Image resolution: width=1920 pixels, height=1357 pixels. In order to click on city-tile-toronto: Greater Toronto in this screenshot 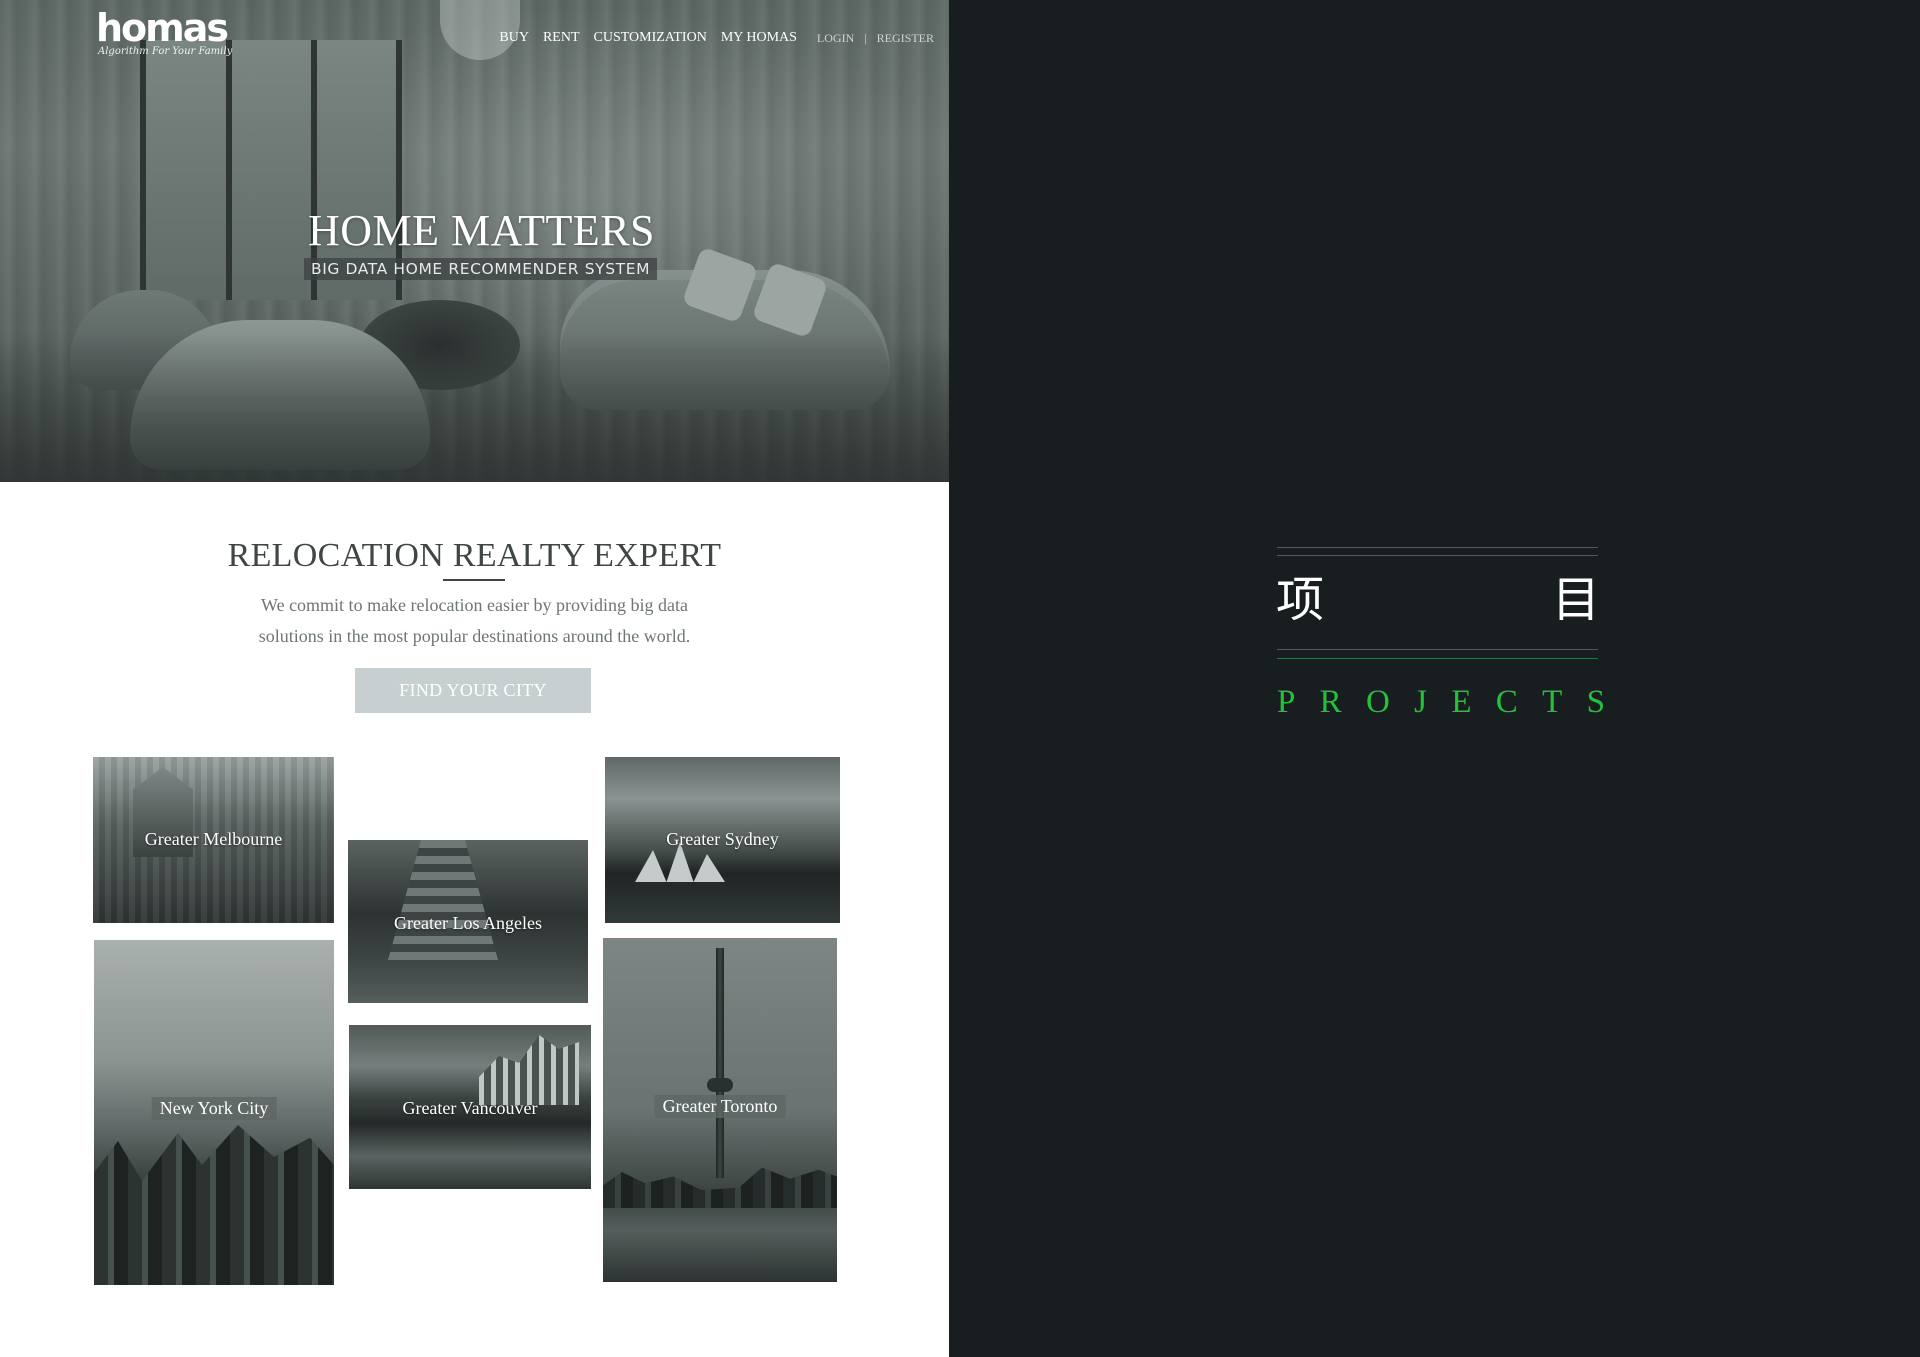, I will do `click(720, 1110)`.